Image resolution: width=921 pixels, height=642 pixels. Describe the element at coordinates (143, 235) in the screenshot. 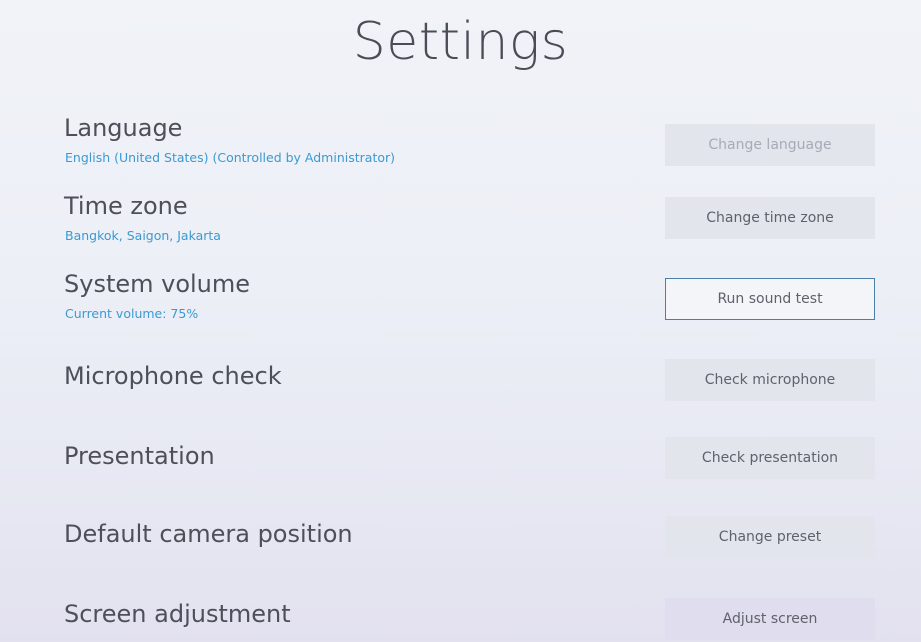

I see `setting-detail-time-zone: Bangkok, Saigon, Jakarta` at that location.